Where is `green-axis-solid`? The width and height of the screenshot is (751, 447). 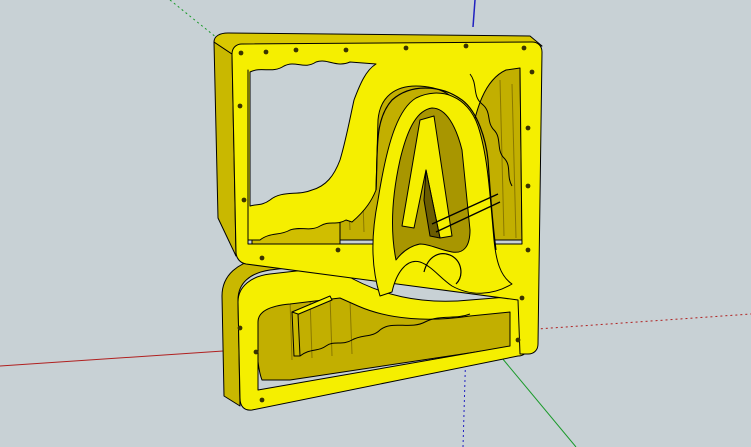 green-axis-solid is located at coordinates (536, 399).